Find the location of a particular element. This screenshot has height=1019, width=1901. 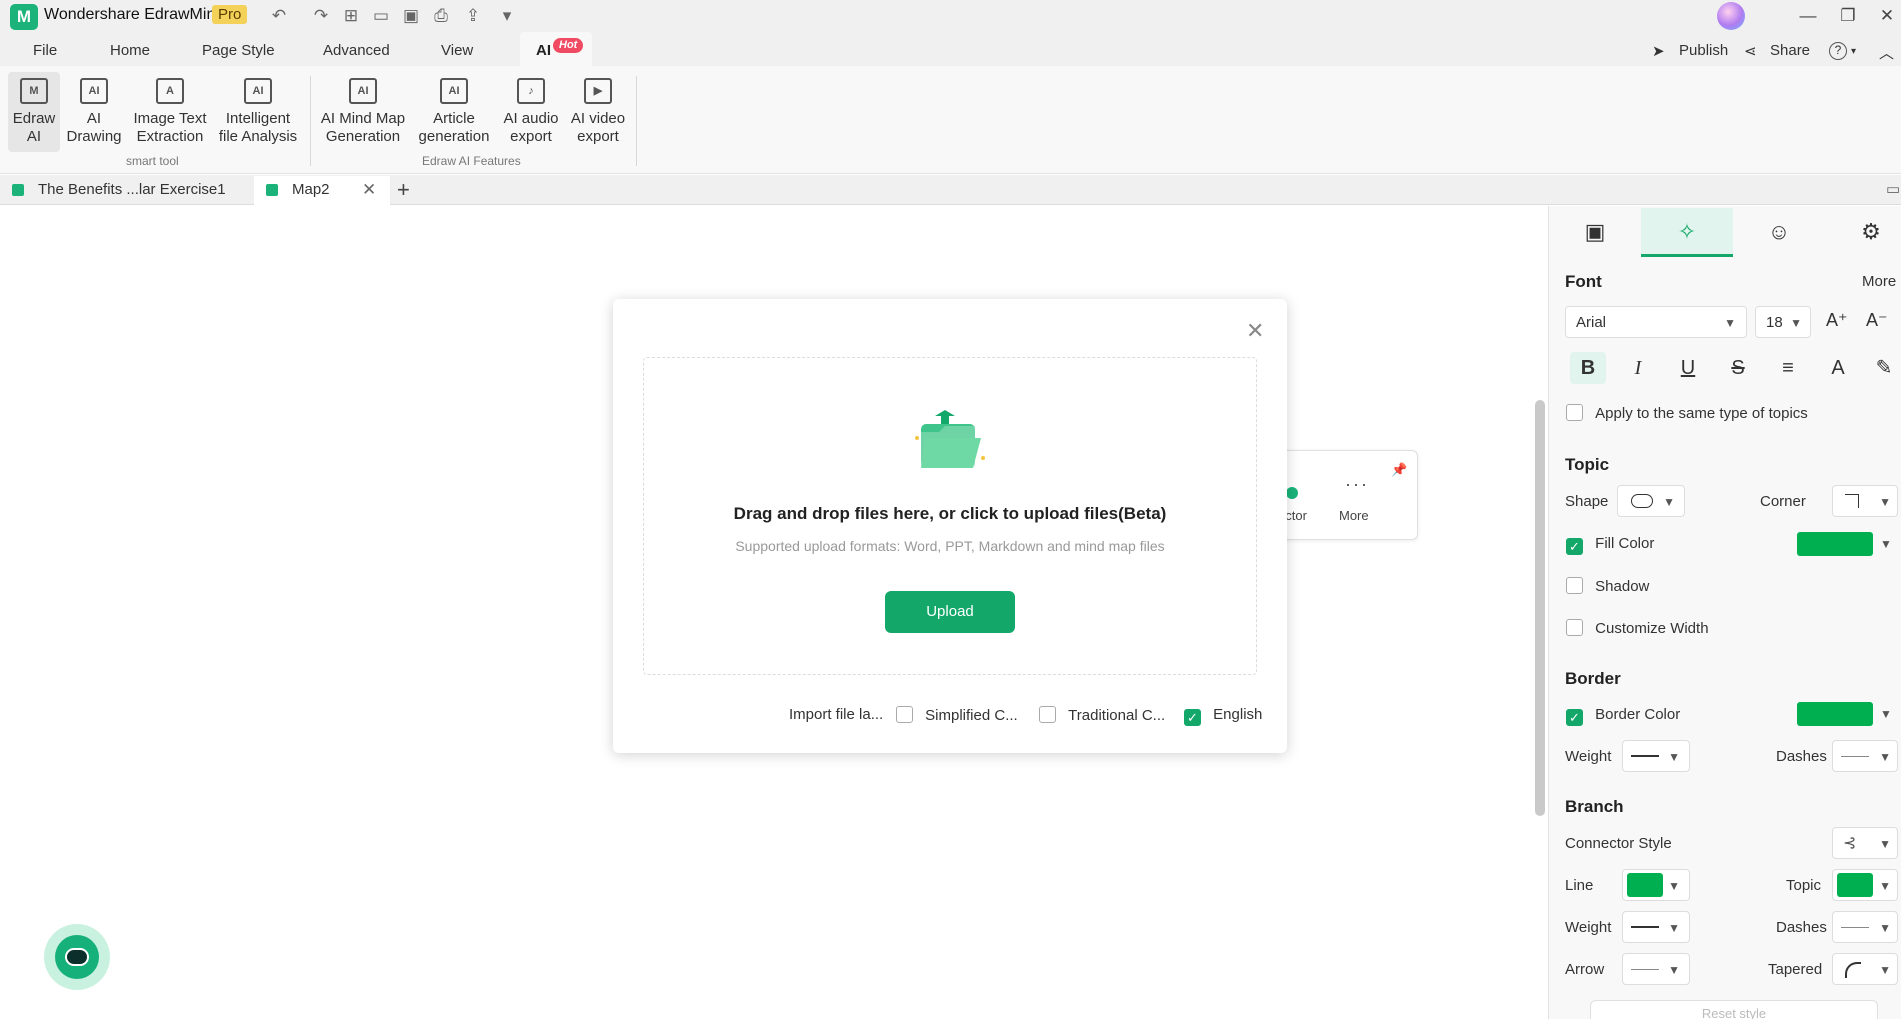

redo-icon: ↷ is located at coordinates (321, 16).